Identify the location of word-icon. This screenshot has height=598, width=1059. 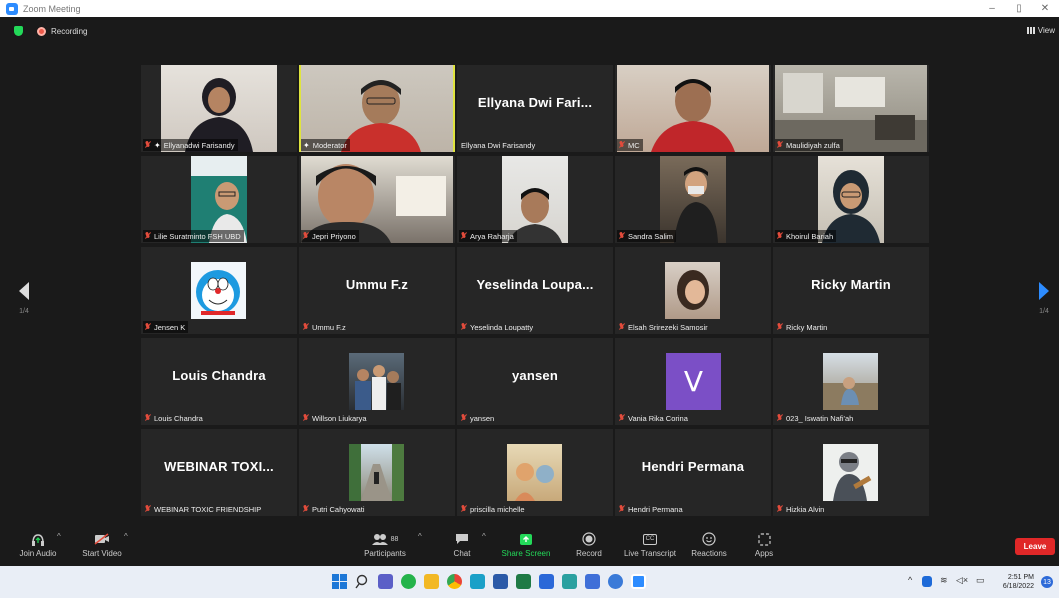
(500, 581).